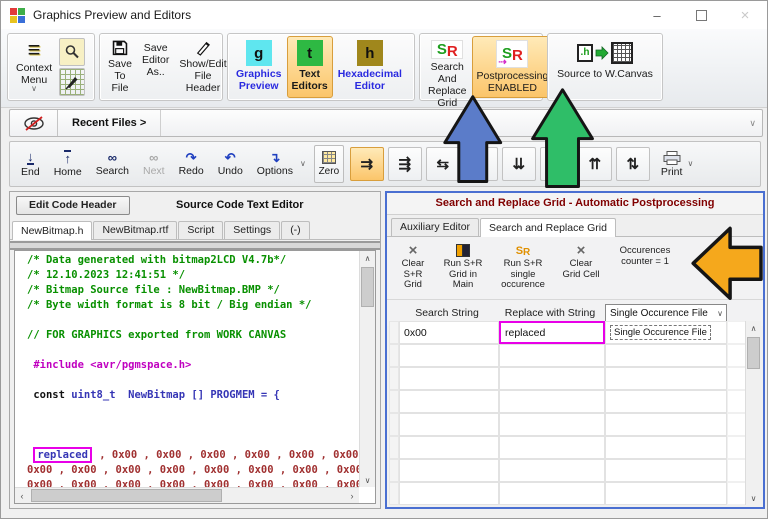  Describe the element at coordinates (135, 230) in the screenshot. I see `tab-newbitmap-rtf: NewBitmap.rtf` at that location.